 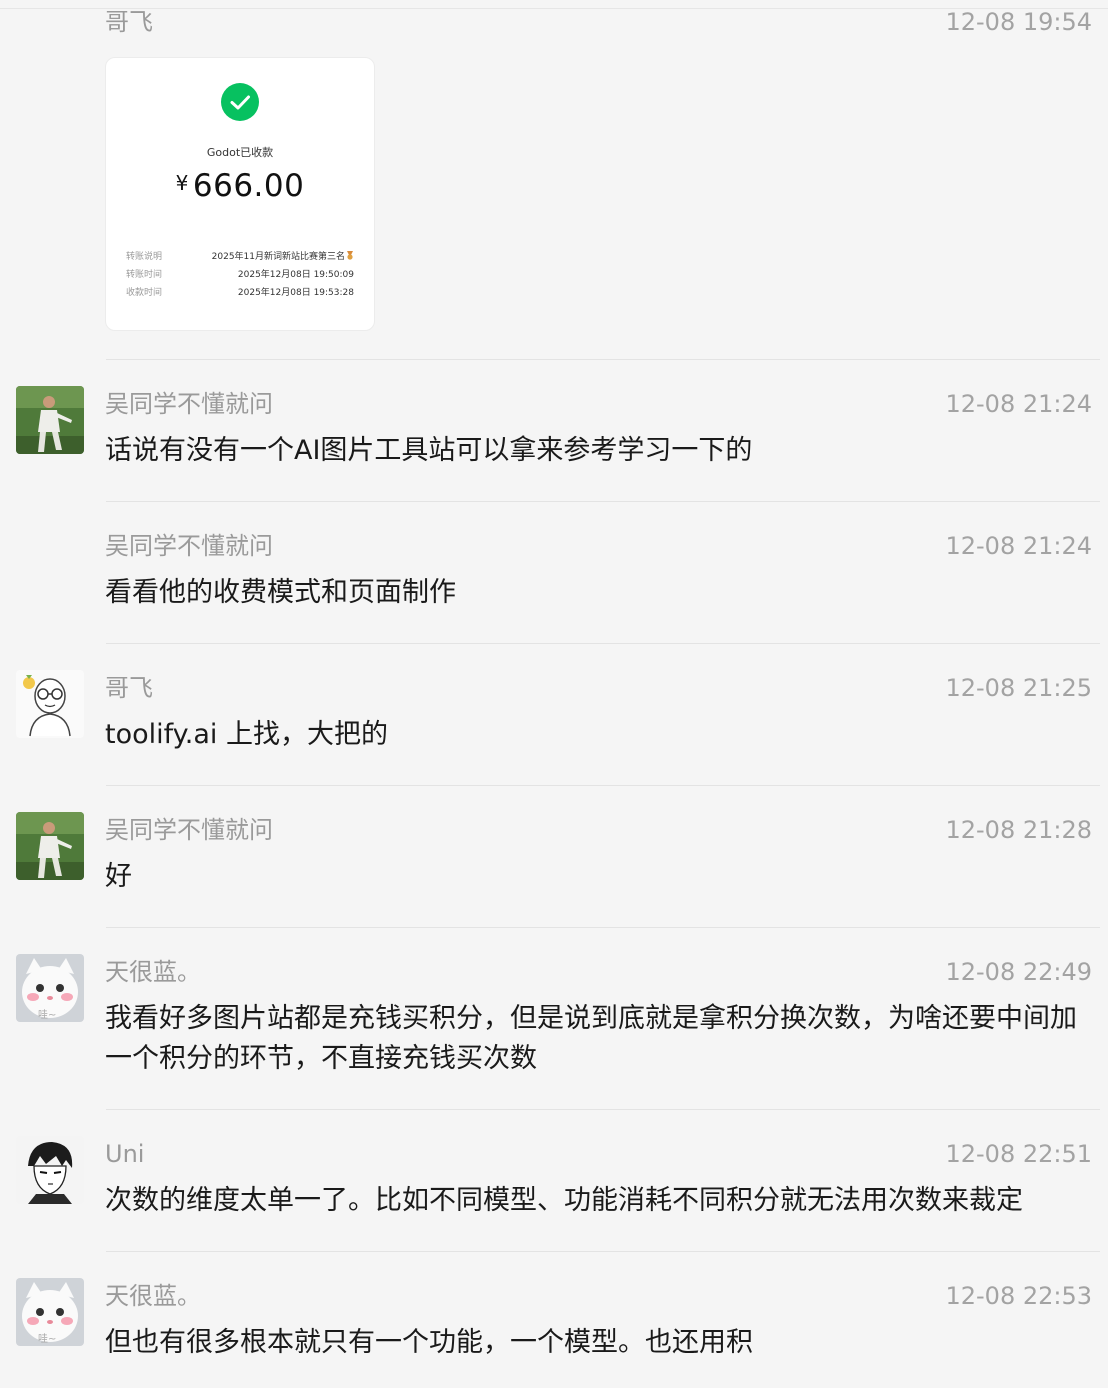 I want to click on row-label: 收款时间, so click(x=144, y=293).